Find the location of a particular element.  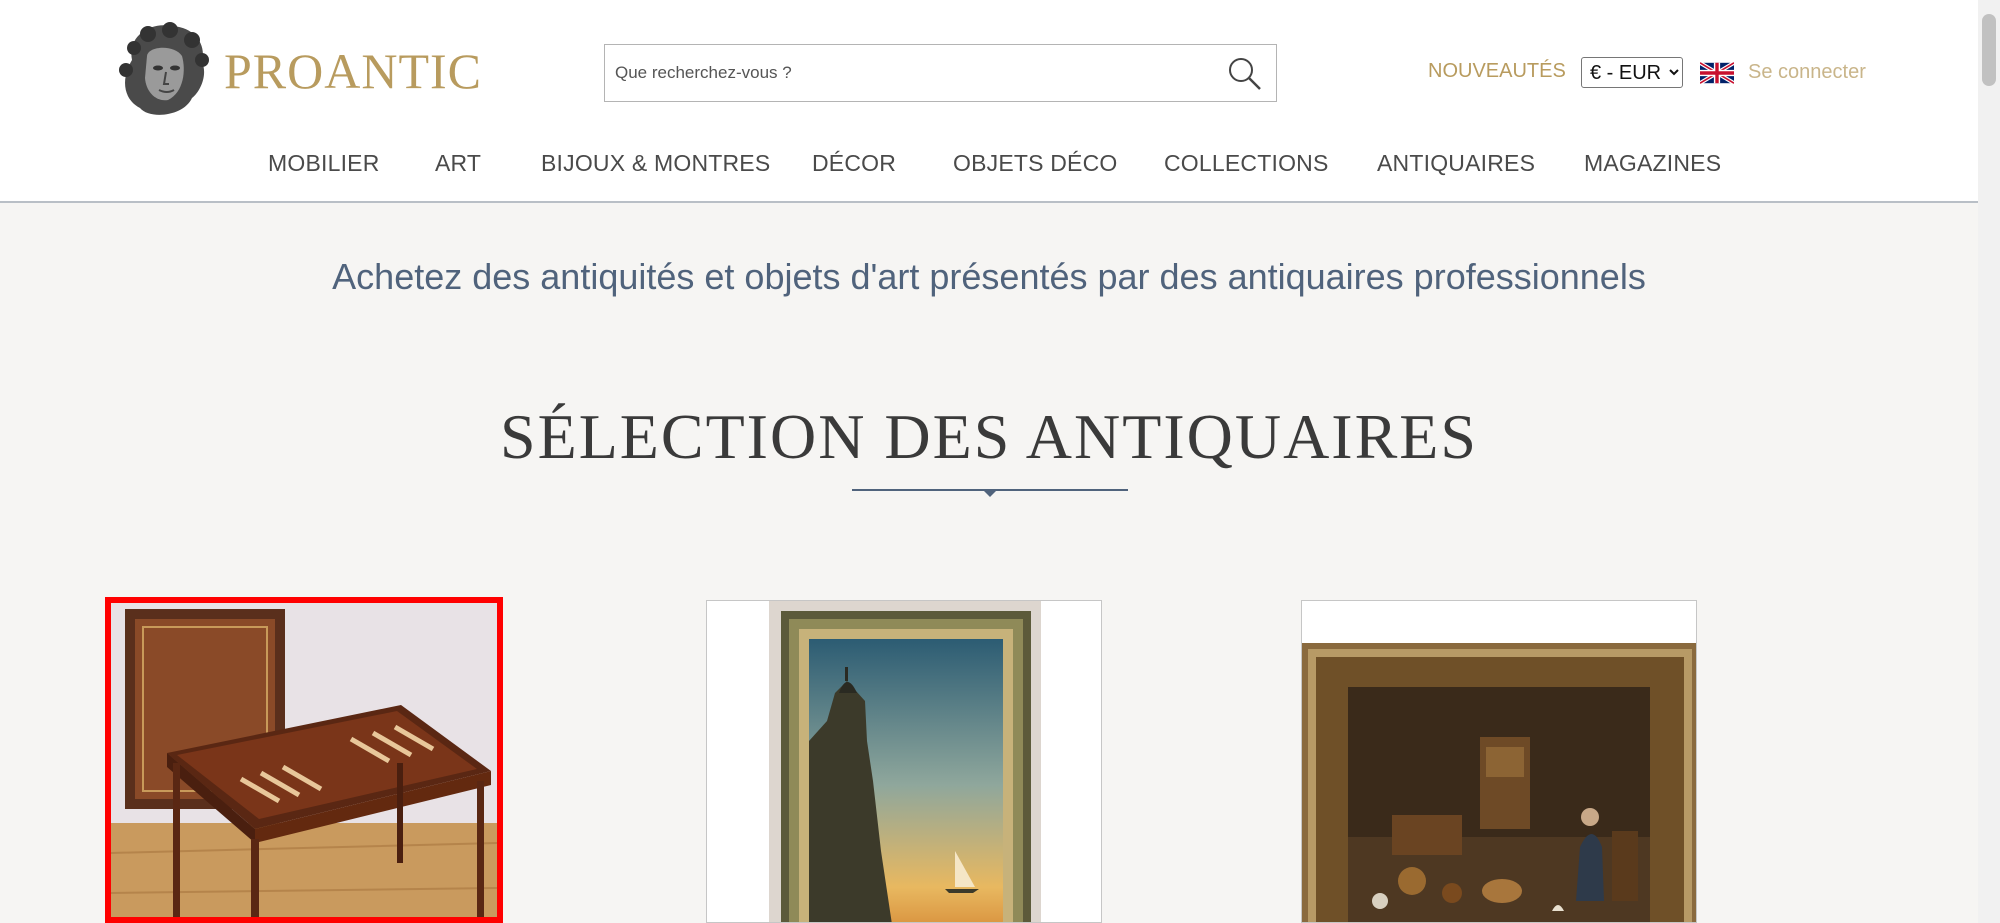

nav-item-antiquaires: ANTIQUAIRES is located at coordinates (1456, 163).